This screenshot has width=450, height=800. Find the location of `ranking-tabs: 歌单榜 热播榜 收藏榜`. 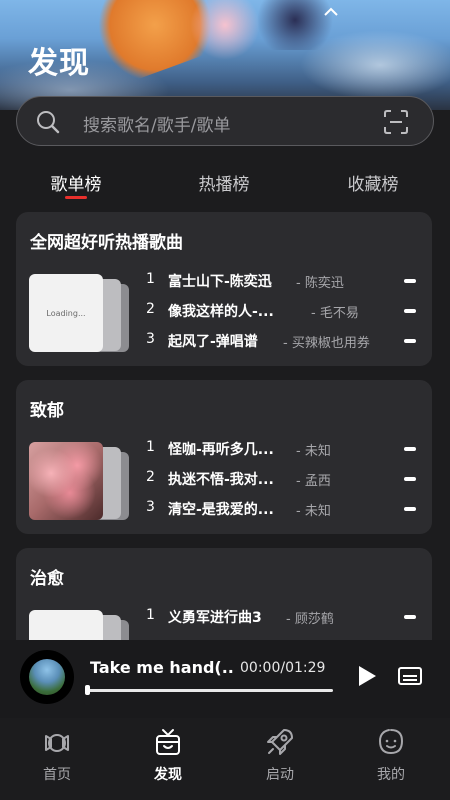

ranking-tabs: 歌单榜 热播榜 收藏榜 is located at coordinates (225, 185).